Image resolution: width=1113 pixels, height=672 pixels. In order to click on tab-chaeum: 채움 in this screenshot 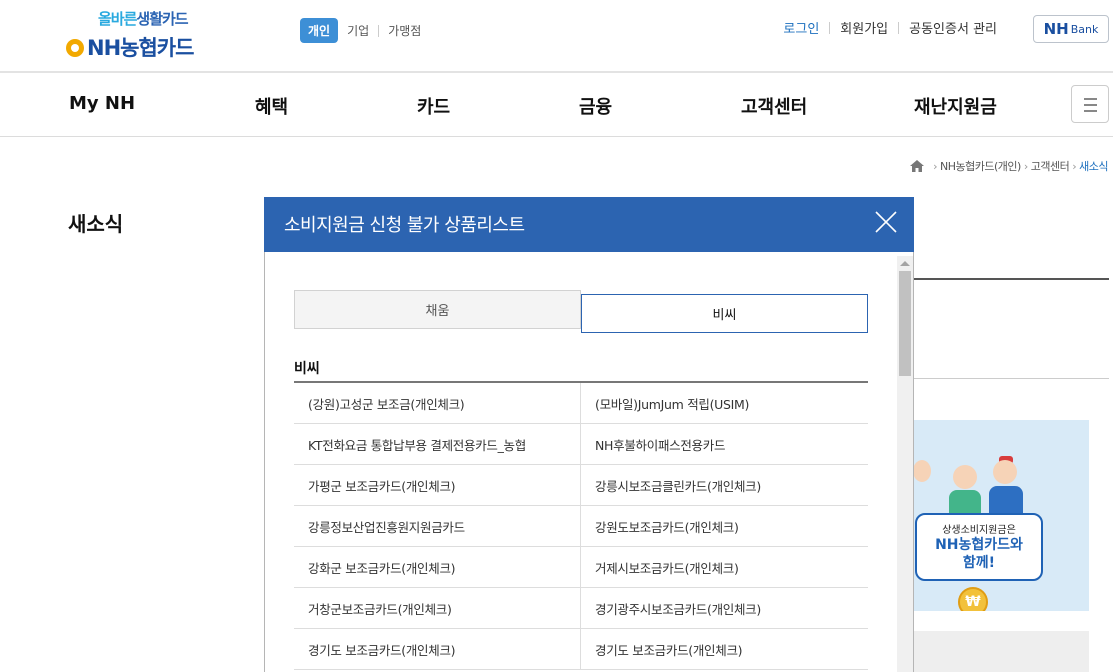, I will do `click(437, 309)`.